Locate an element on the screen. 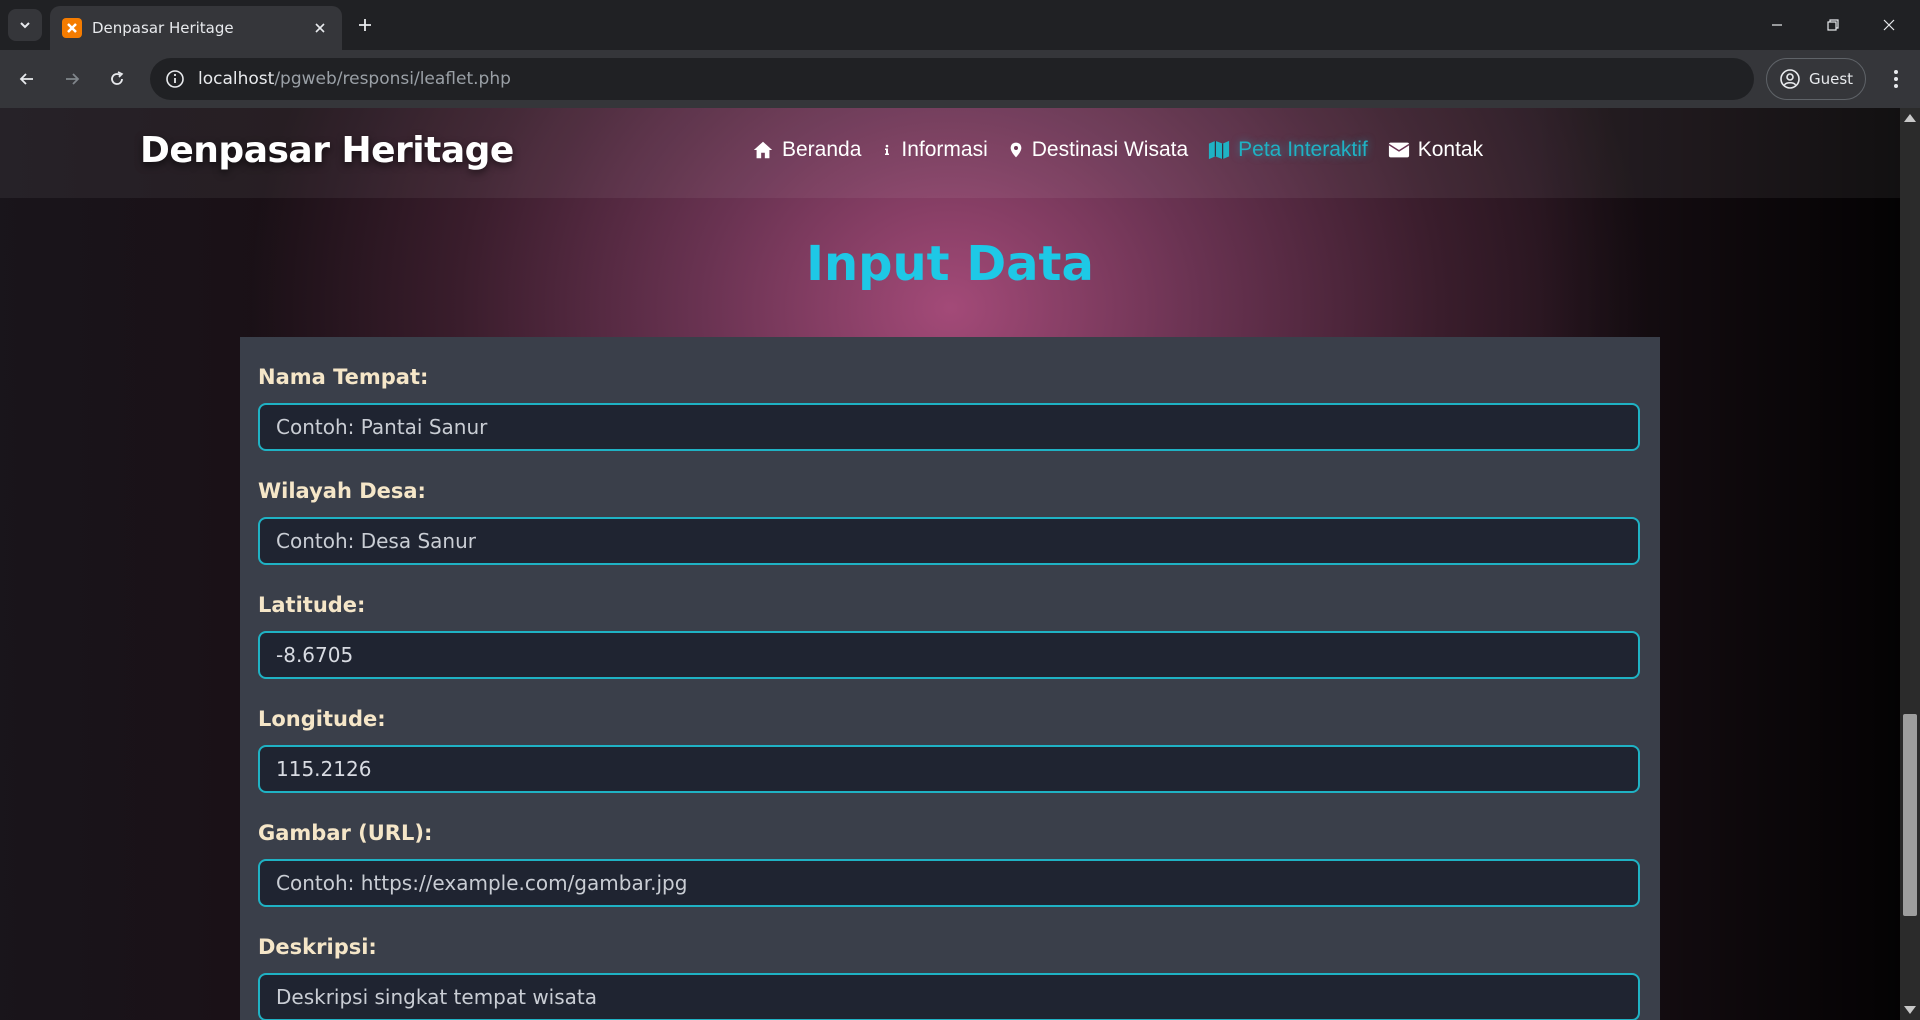 The image size is (1920, 1020). arrow-left-icon is located at coordinates (26, 79).